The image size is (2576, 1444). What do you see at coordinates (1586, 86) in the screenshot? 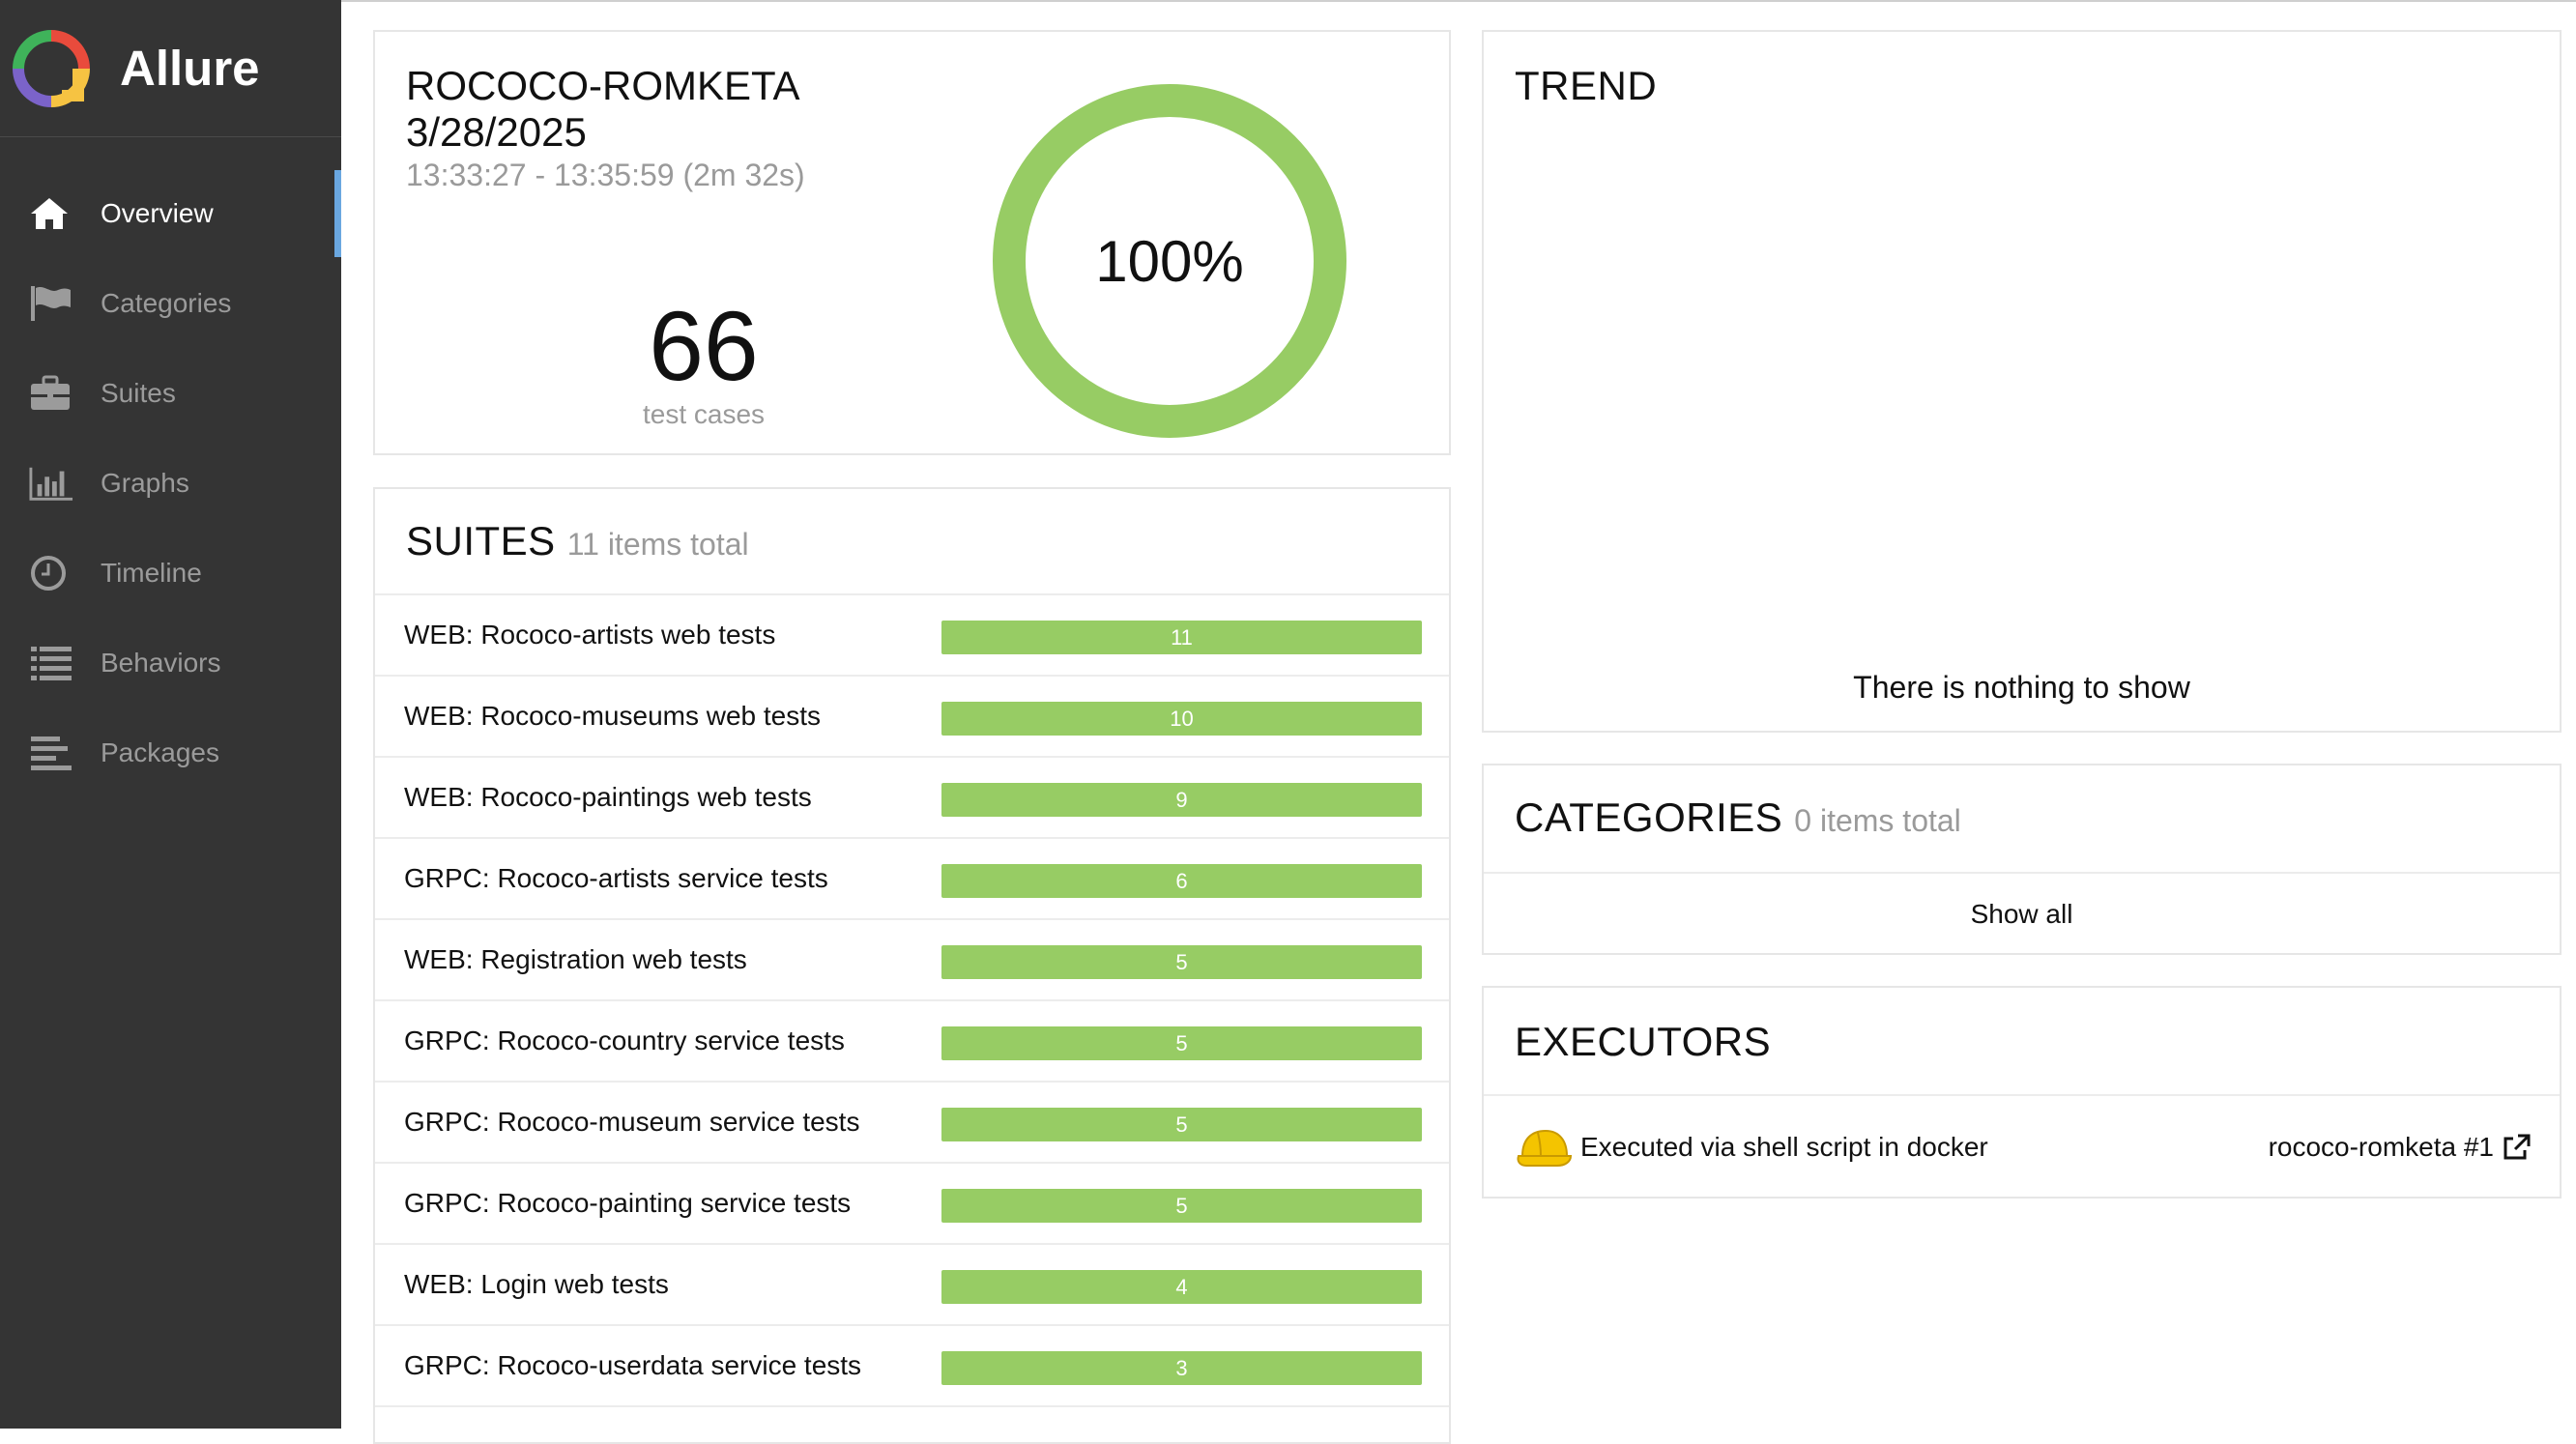
I see `trend-title: TREND` at bounding box center [1586, 86].